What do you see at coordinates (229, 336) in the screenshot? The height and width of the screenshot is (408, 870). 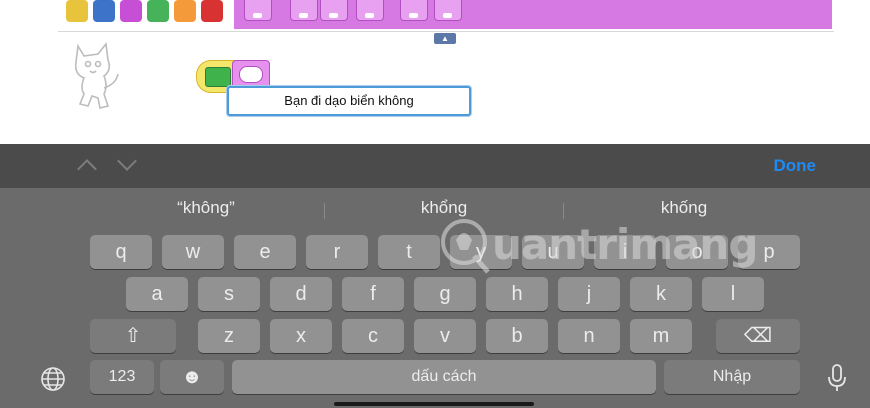 I see `key-z: z` at bounding box center [229, 336].